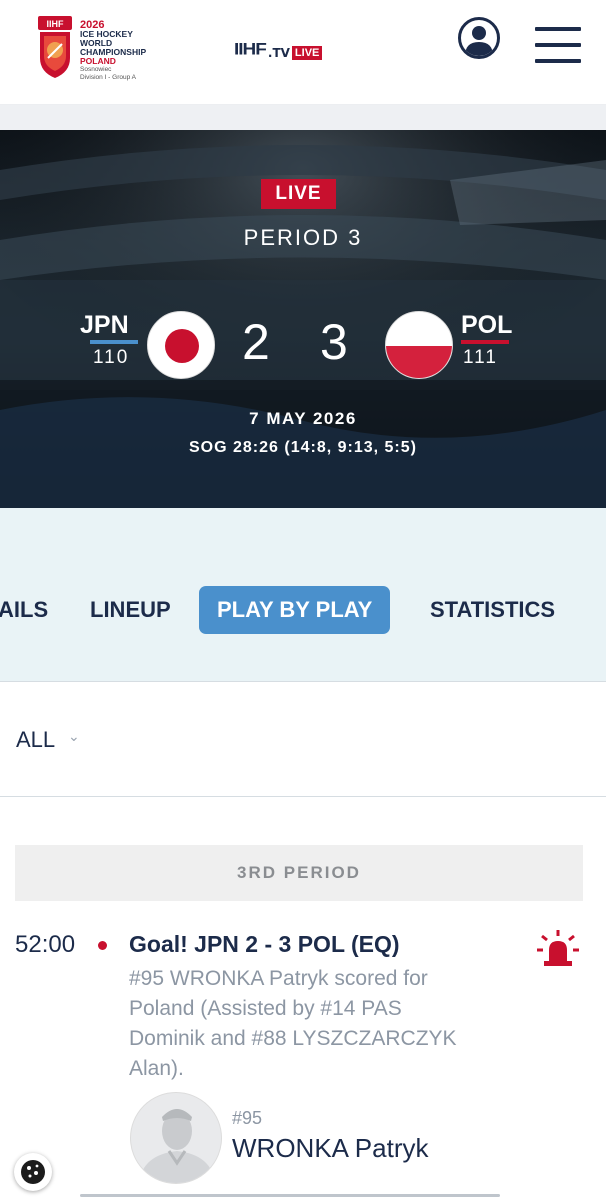  Describe the element at coordinates (108, 77) in the screenshot. I see `logo-division: Division I - Group A` at that location.